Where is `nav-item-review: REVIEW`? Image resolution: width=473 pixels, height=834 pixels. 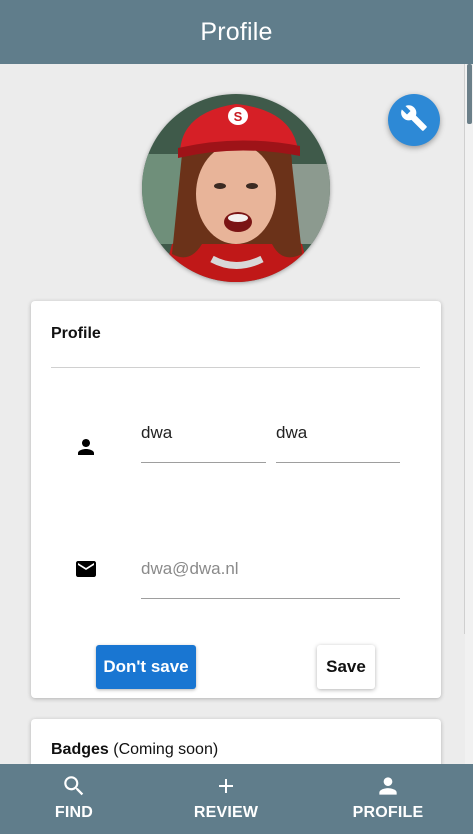
nav-item-review: REVIEW is located at coordinates (226, 799).